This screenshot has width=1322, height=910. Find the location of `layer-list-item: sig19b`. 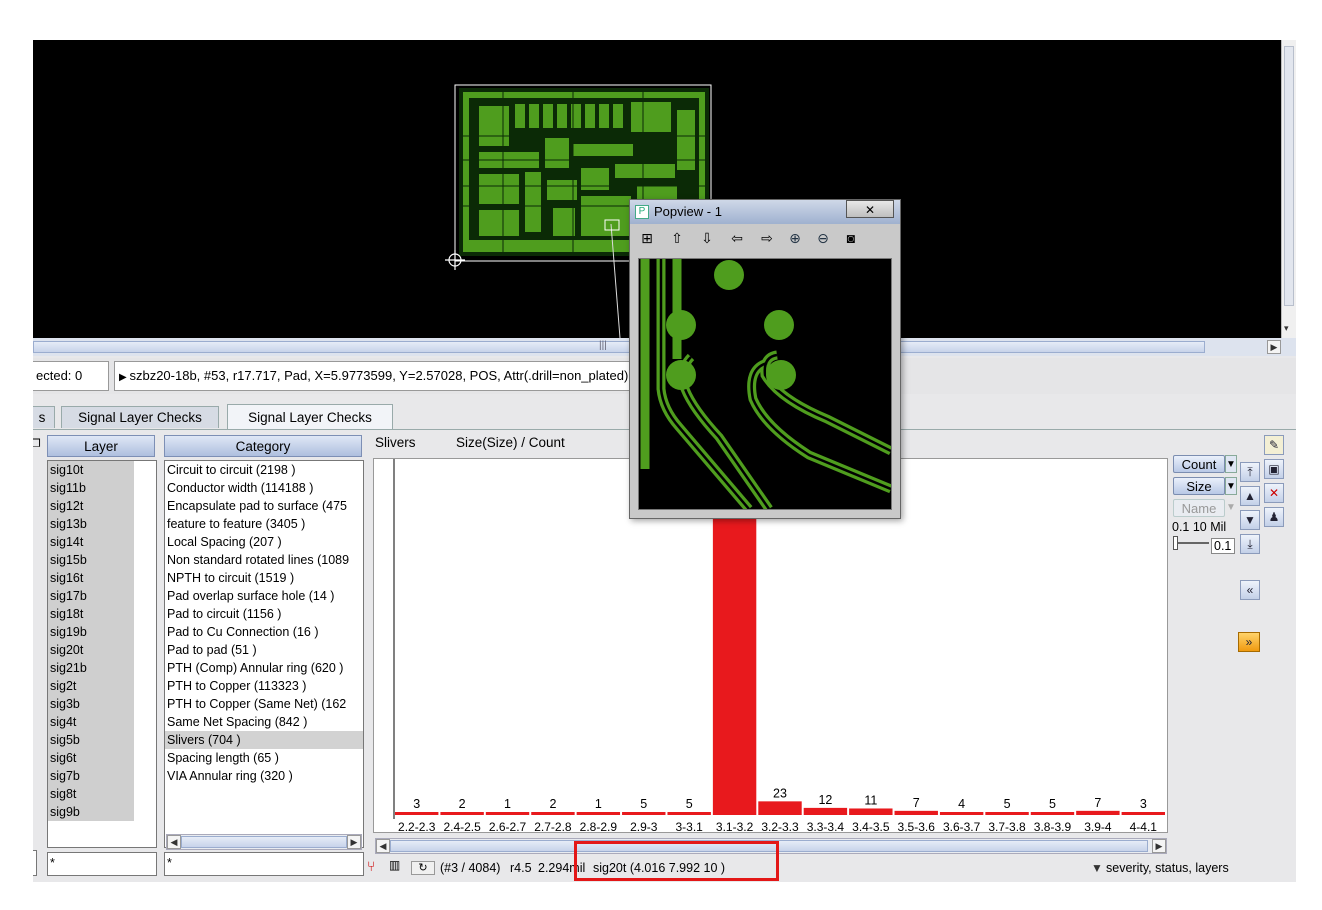

layer-list-item: sig19b is located at coordinates (91, 632).